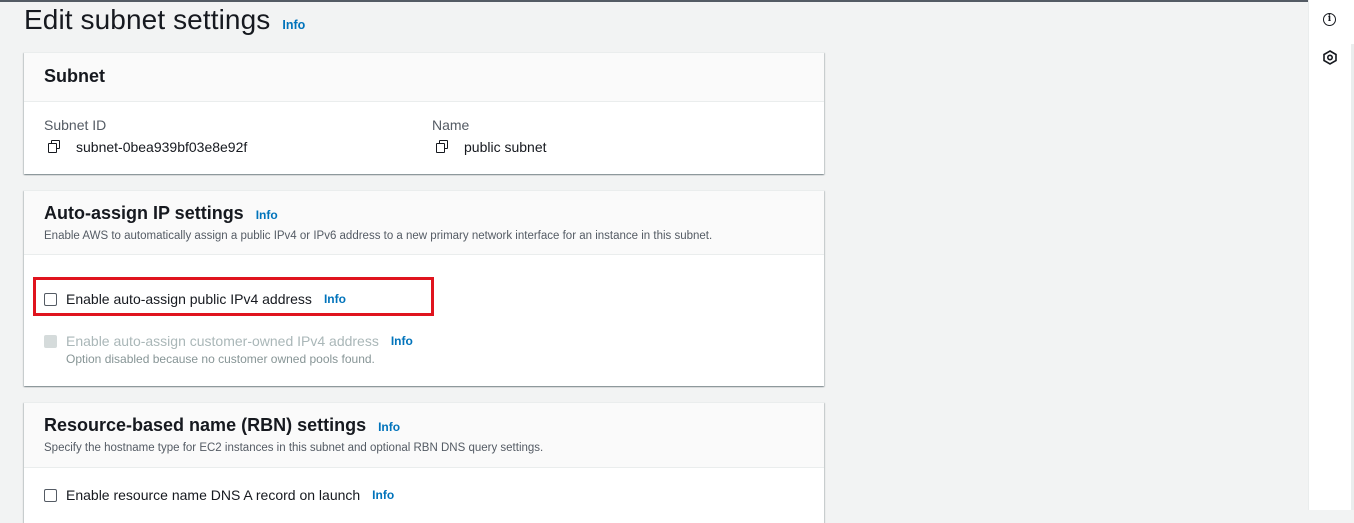 This screenshot has height=523, width=1354. Describe the element at coordinates (402, 341) in the screenshot. I see `customer-owned-ipv4-info-link: Info` at that location.